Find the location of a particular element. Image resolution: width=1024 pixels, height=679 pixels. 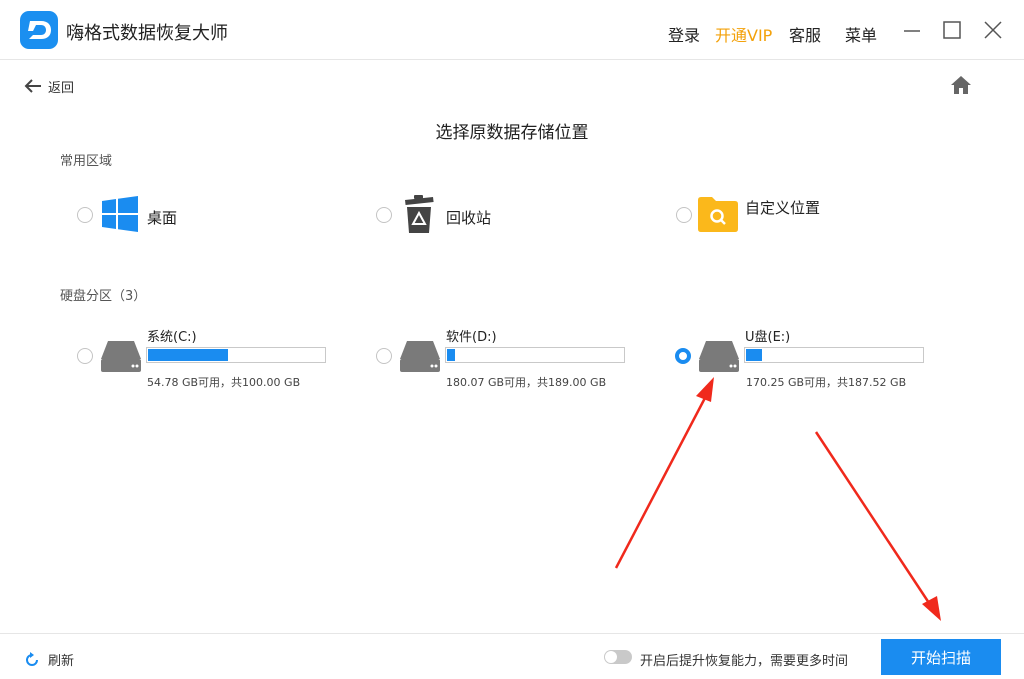

drive-c-radio is located at coordinates (85, 356).